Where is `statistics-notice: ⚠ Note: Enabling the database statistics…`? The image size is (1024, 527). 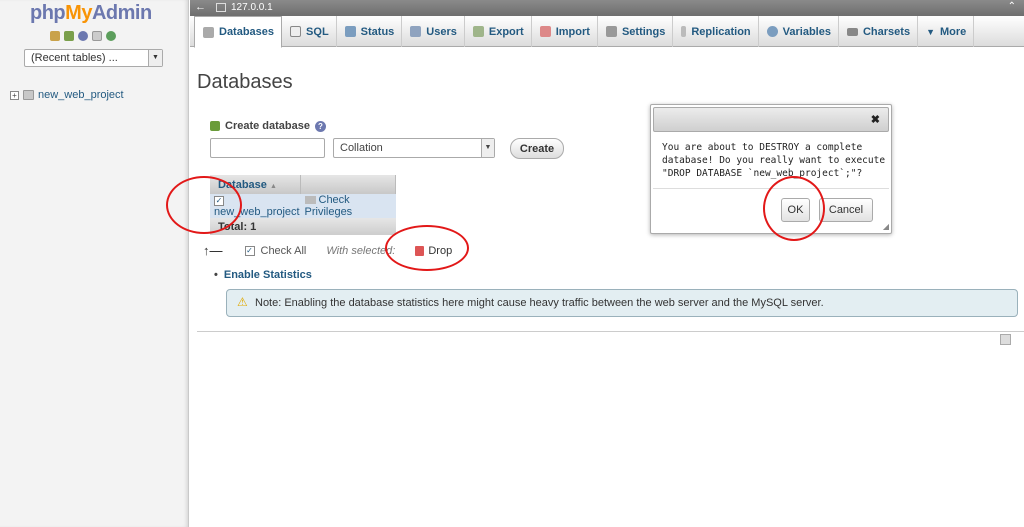 statistics-notice: ⚠ Note: Enabling the database statistics… is located at coordinates (622, 303).